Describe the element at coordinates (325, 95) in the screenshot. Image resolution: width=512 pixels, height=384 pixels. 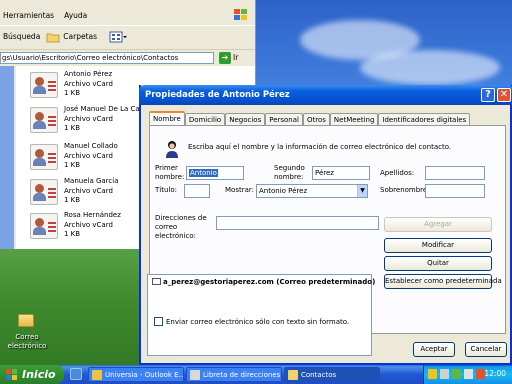
I see `dialog-titlebar: Propiedades de Antonio Pérez ? ✕` at that location.